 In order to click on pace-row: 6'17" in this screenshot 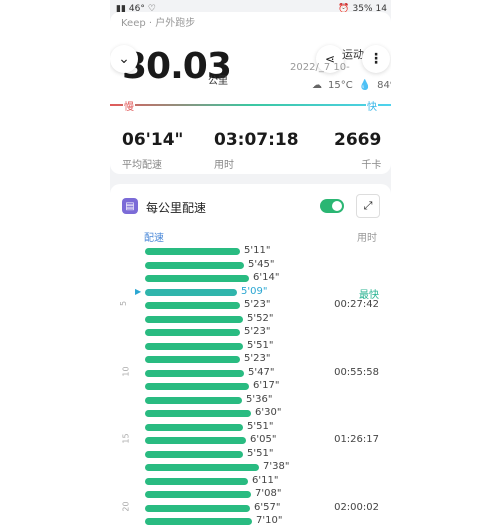, I will do `click(250, 387)`.